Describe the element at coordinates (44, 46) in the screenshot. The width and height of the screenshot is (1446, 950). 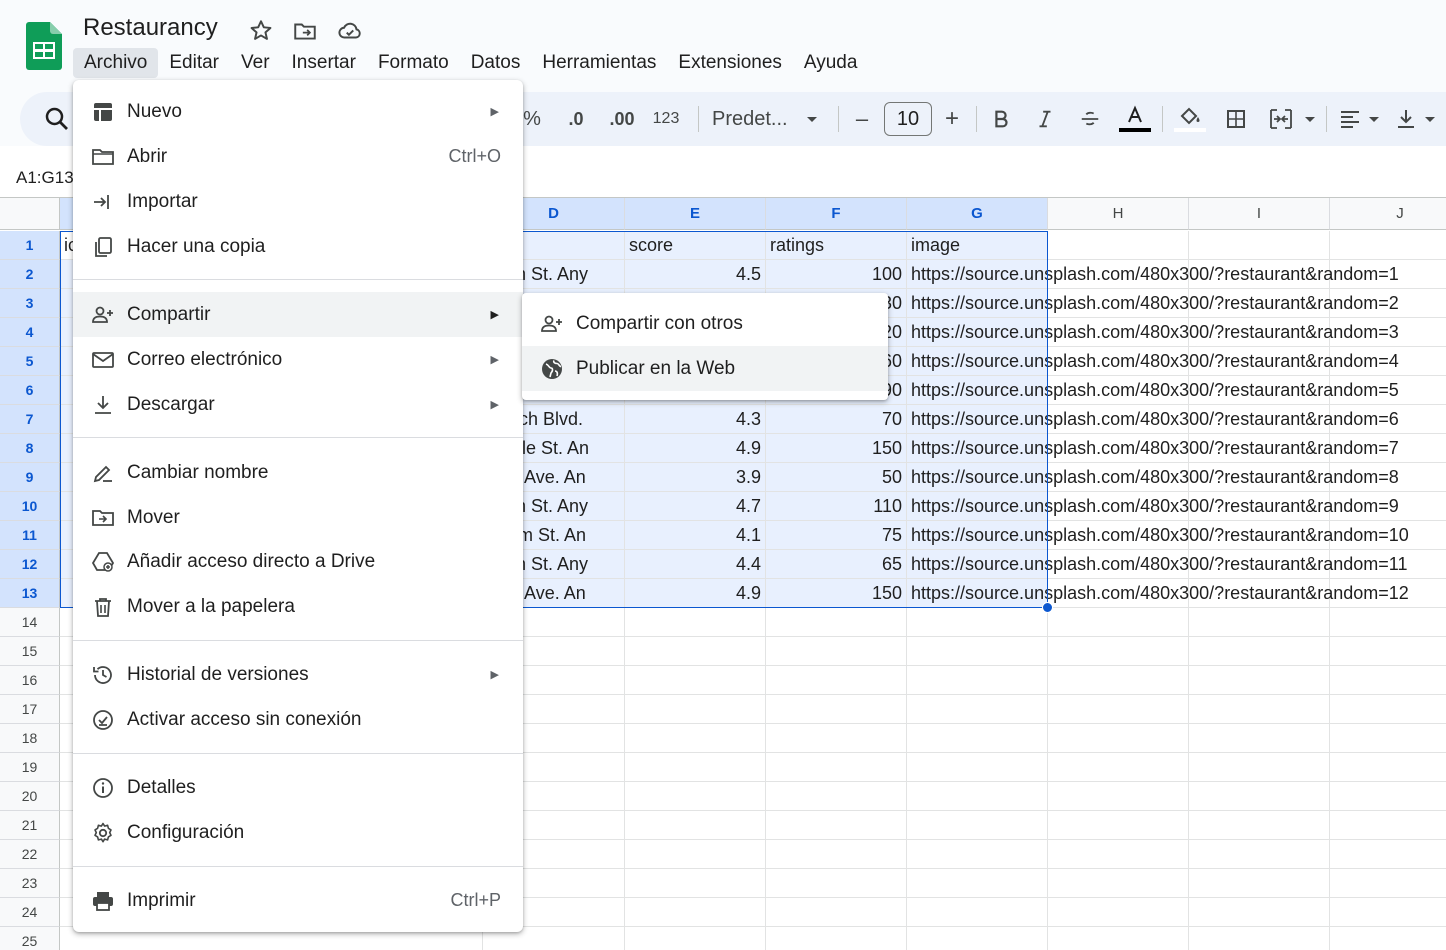
I see `sheets-logo-icon` at that location.